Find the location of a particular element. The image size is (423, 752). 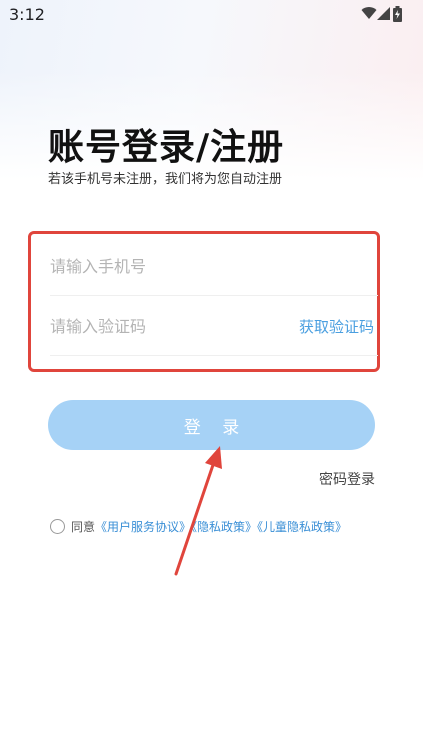

status-bar: 3:12 is located at coordinates (211, 15).